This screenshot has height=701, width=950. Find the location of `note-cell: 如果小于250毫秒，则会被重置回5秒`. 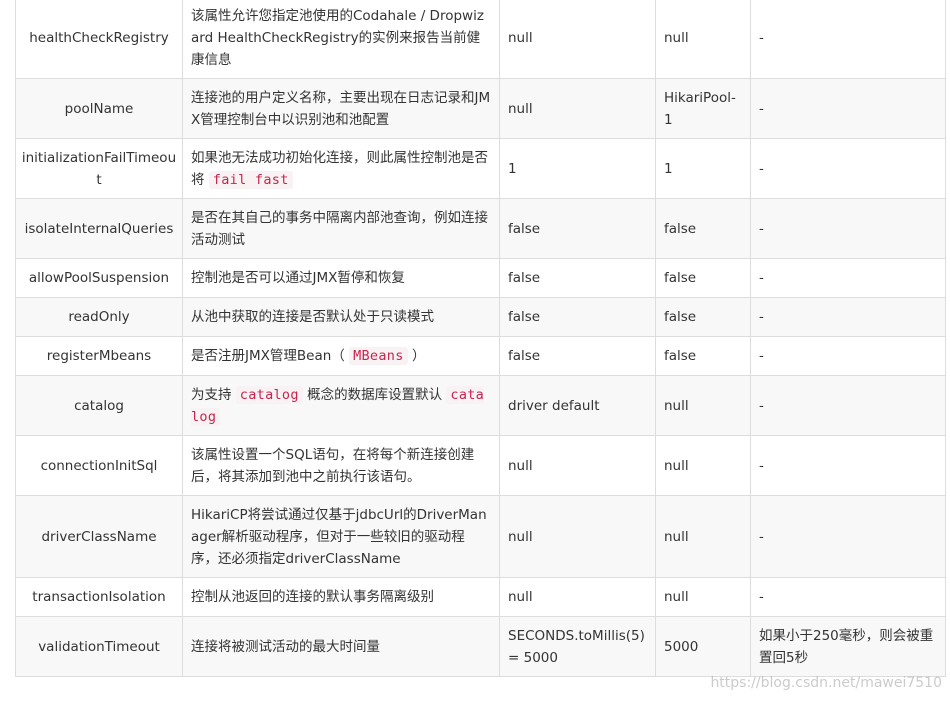

note-cell: 如果小于250毫秒，则会被重置回5秒 is located at coordinates (848, 646).